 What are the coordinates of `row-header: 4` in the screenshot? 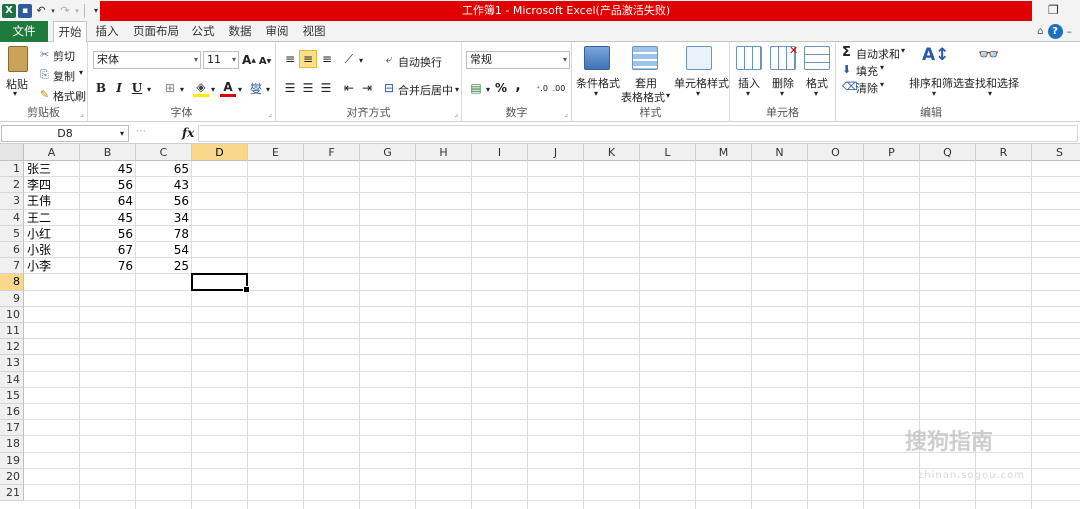 It's located at (12, 217).